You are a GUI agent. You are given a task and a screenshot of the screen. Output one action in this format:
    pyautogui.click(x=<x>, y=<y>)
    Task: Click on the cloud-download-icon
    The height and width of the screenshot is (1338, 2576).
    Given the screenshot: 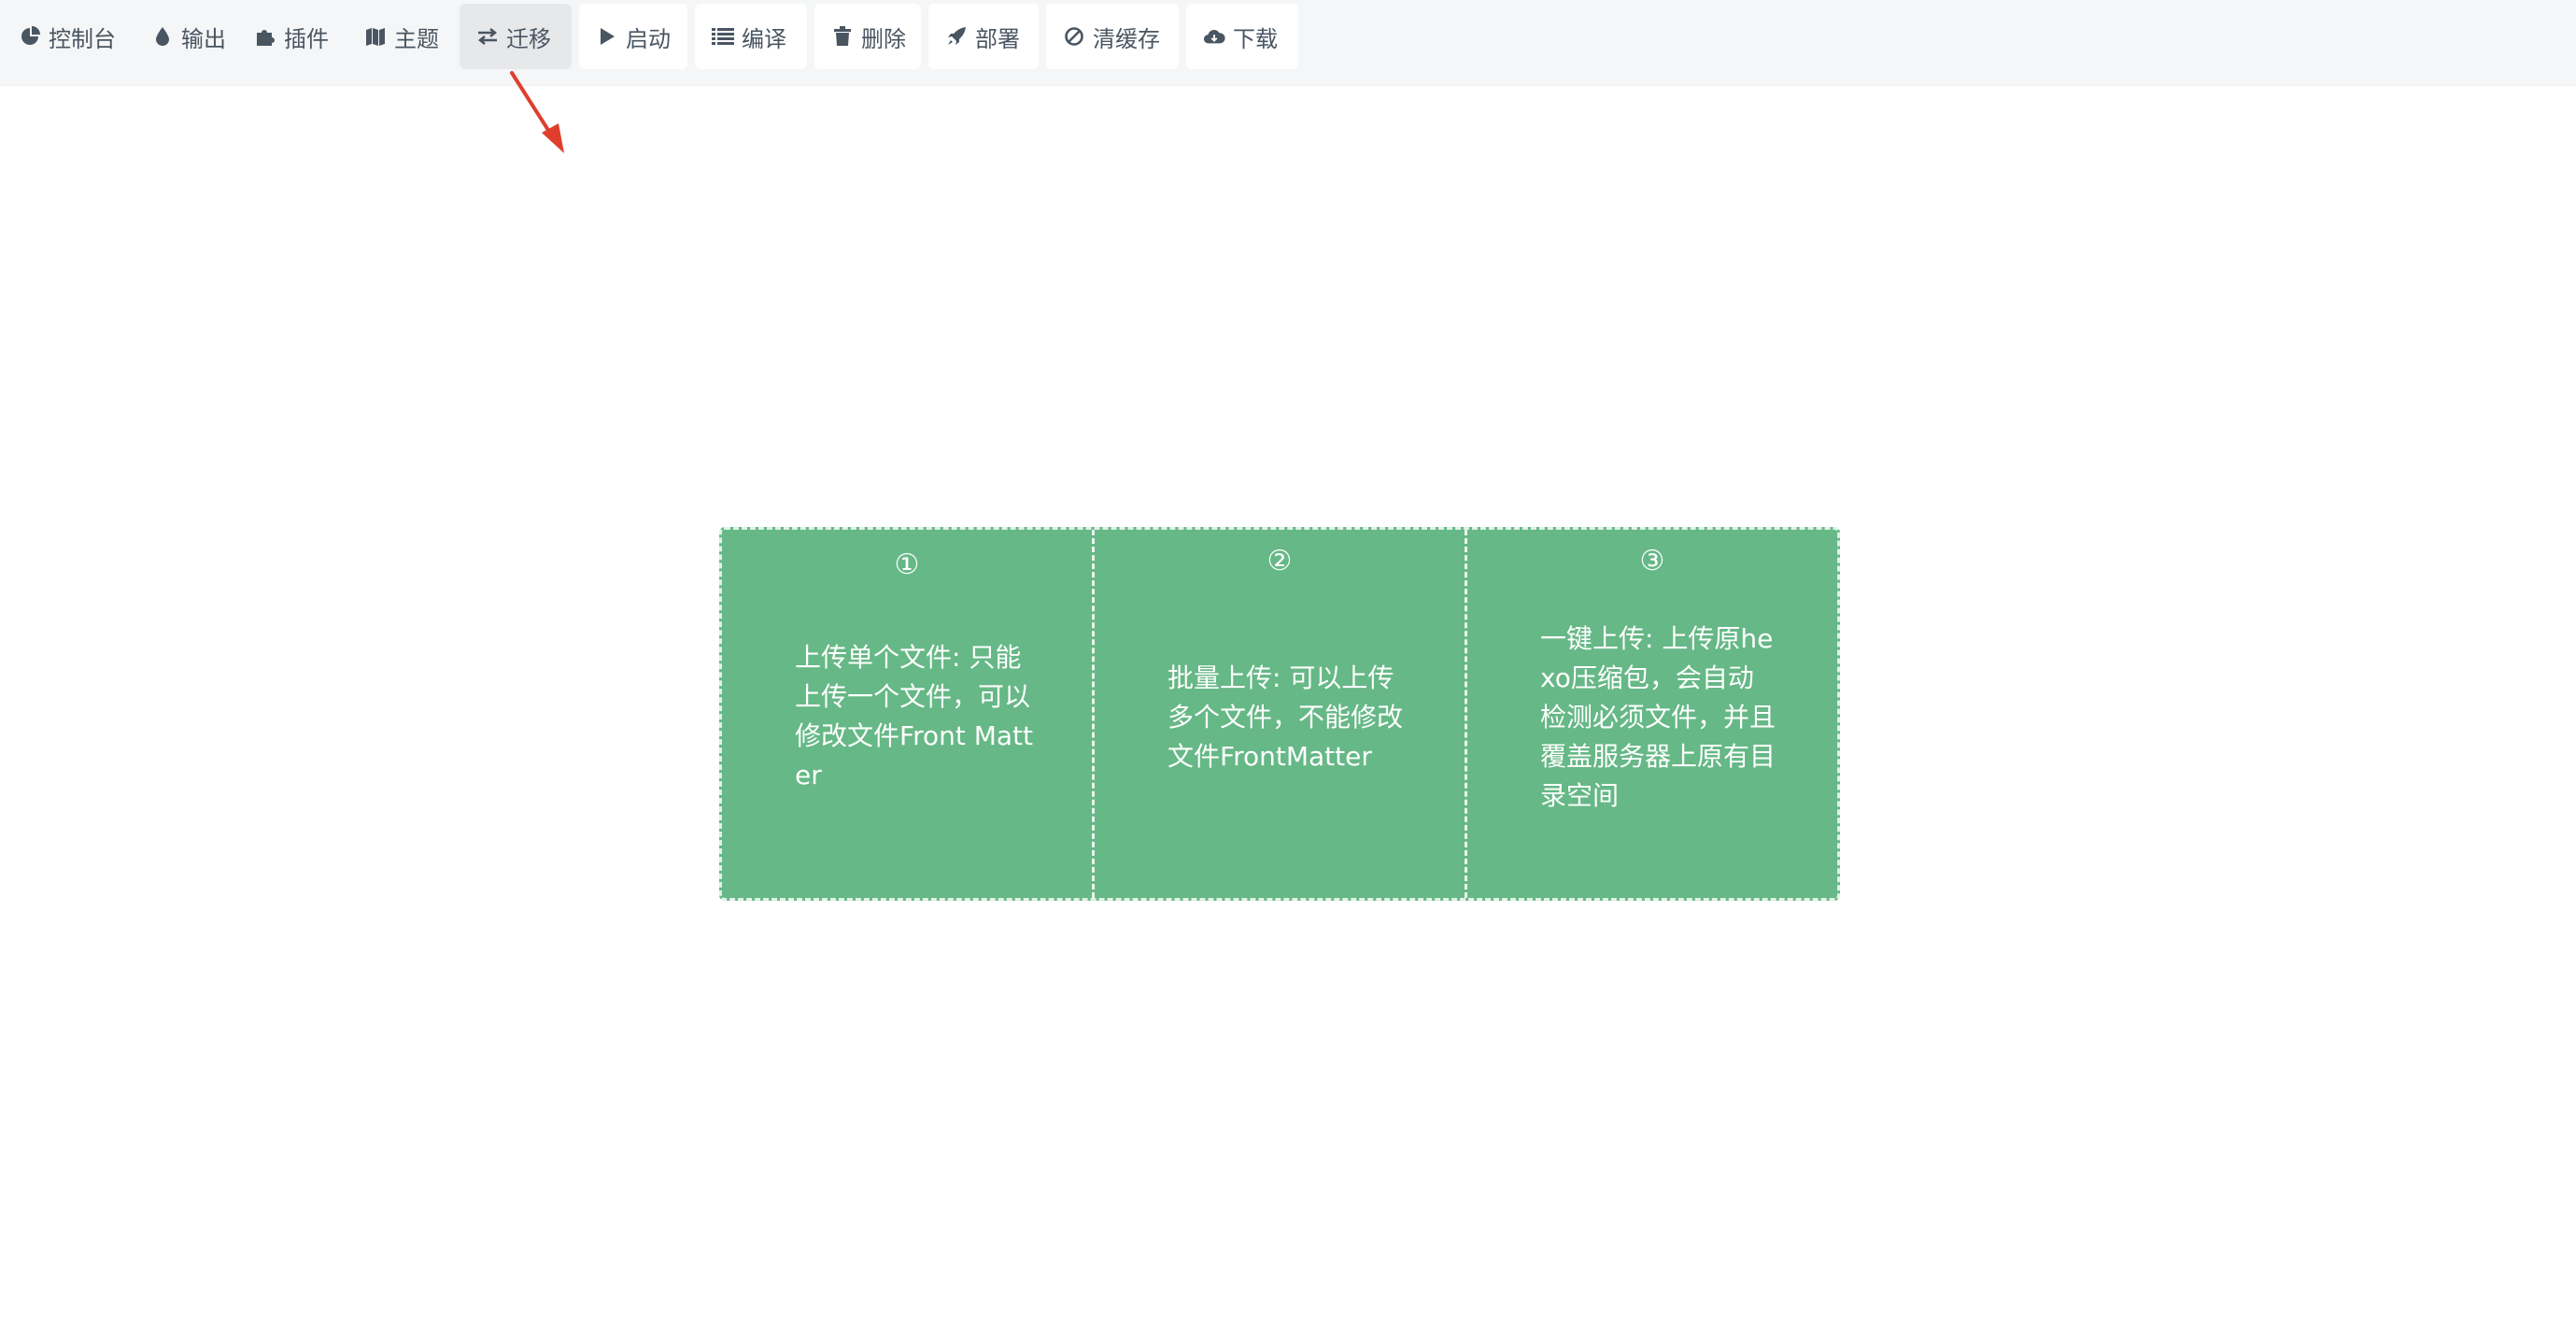 What is the action you would take?
    pyautogui.click(x=1214, y=36)
    